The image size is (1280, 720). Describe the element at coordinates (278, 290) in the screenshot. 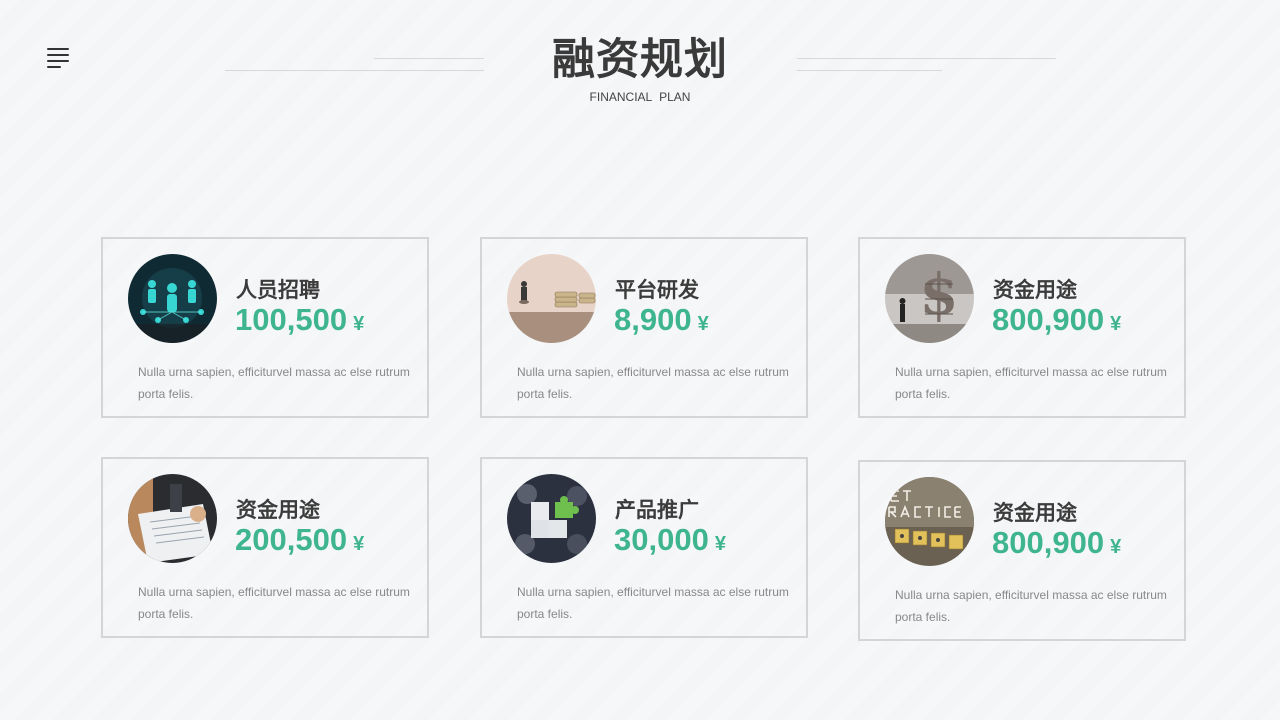

I see `card-title: 人员招聘` at that location.